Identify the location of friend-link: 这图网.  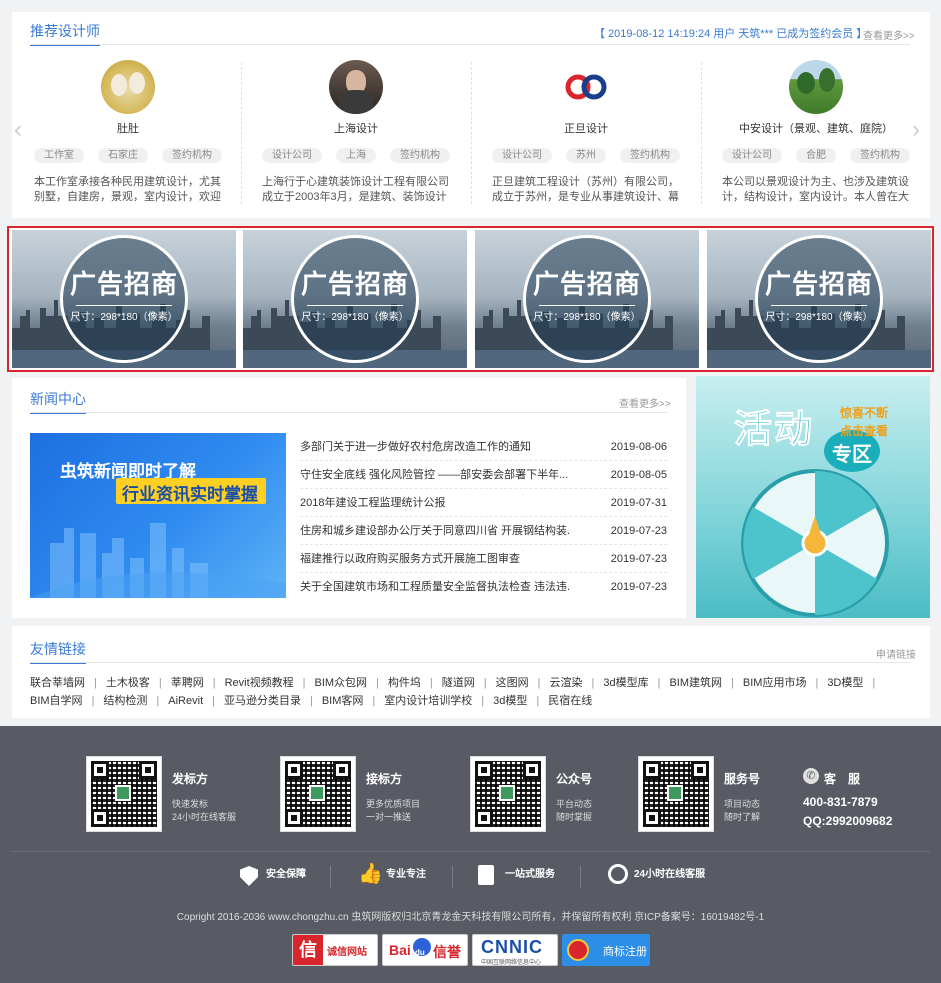
(512, 683).